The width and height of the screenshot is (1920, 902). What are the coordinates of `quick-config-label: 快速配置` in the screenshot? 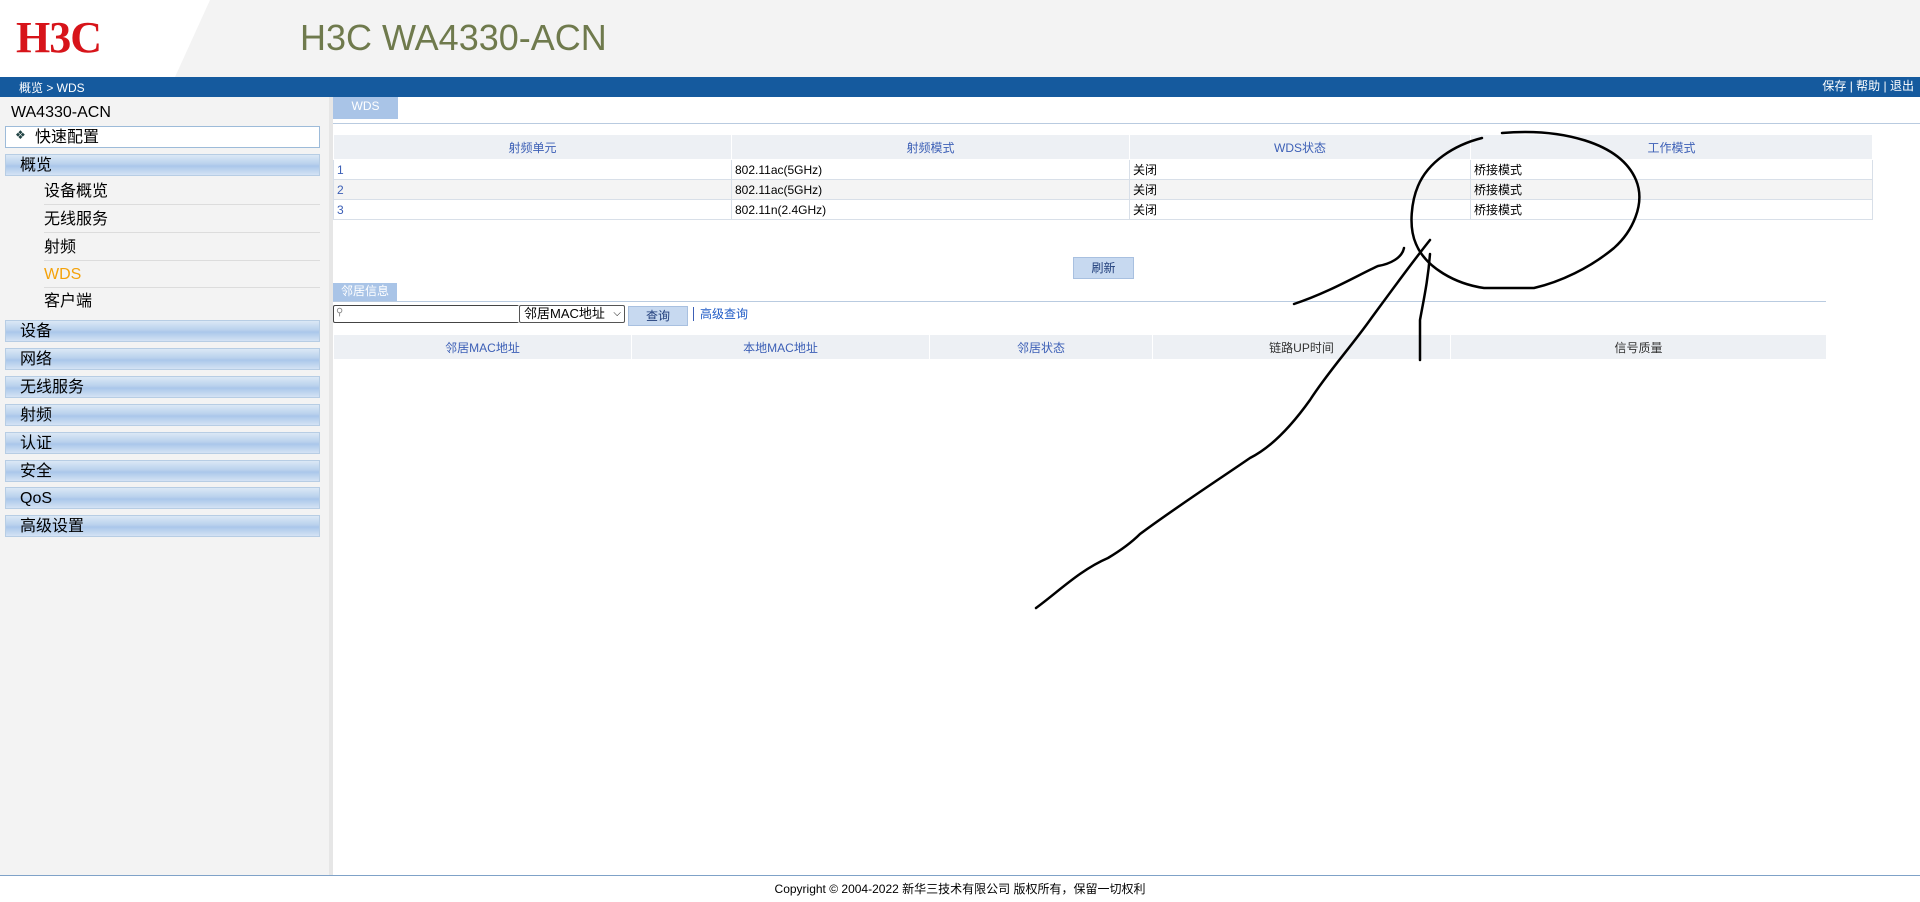 It's located at (67, 137).